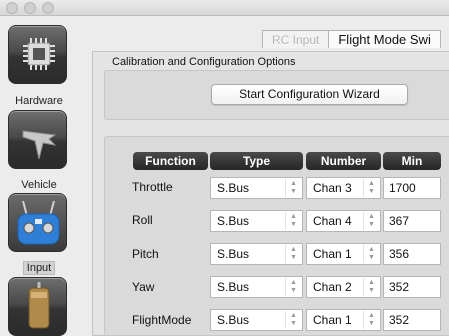  Describe the element at coordinates (152, 187) in the screenshot. I see `row-label-throttle: Throttle` at that location.